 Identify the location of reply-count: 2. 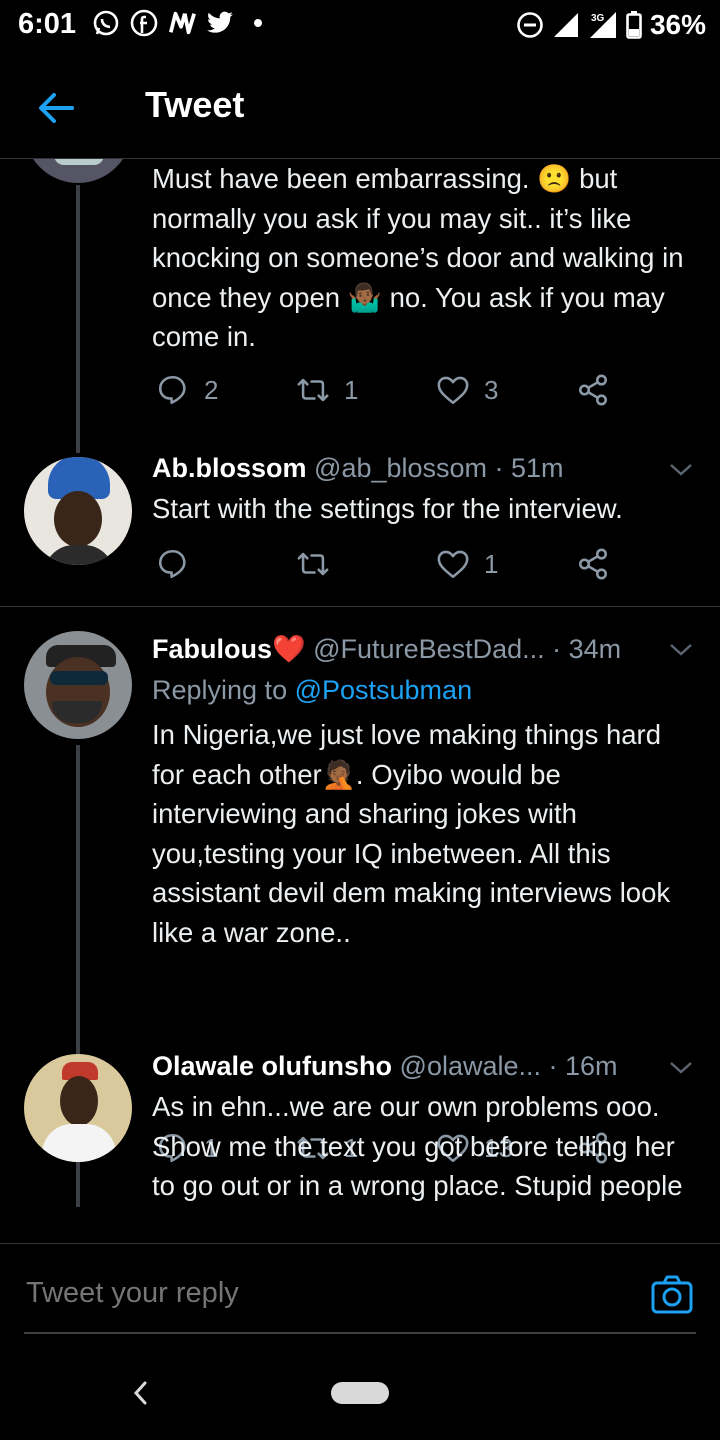
(211, 389).